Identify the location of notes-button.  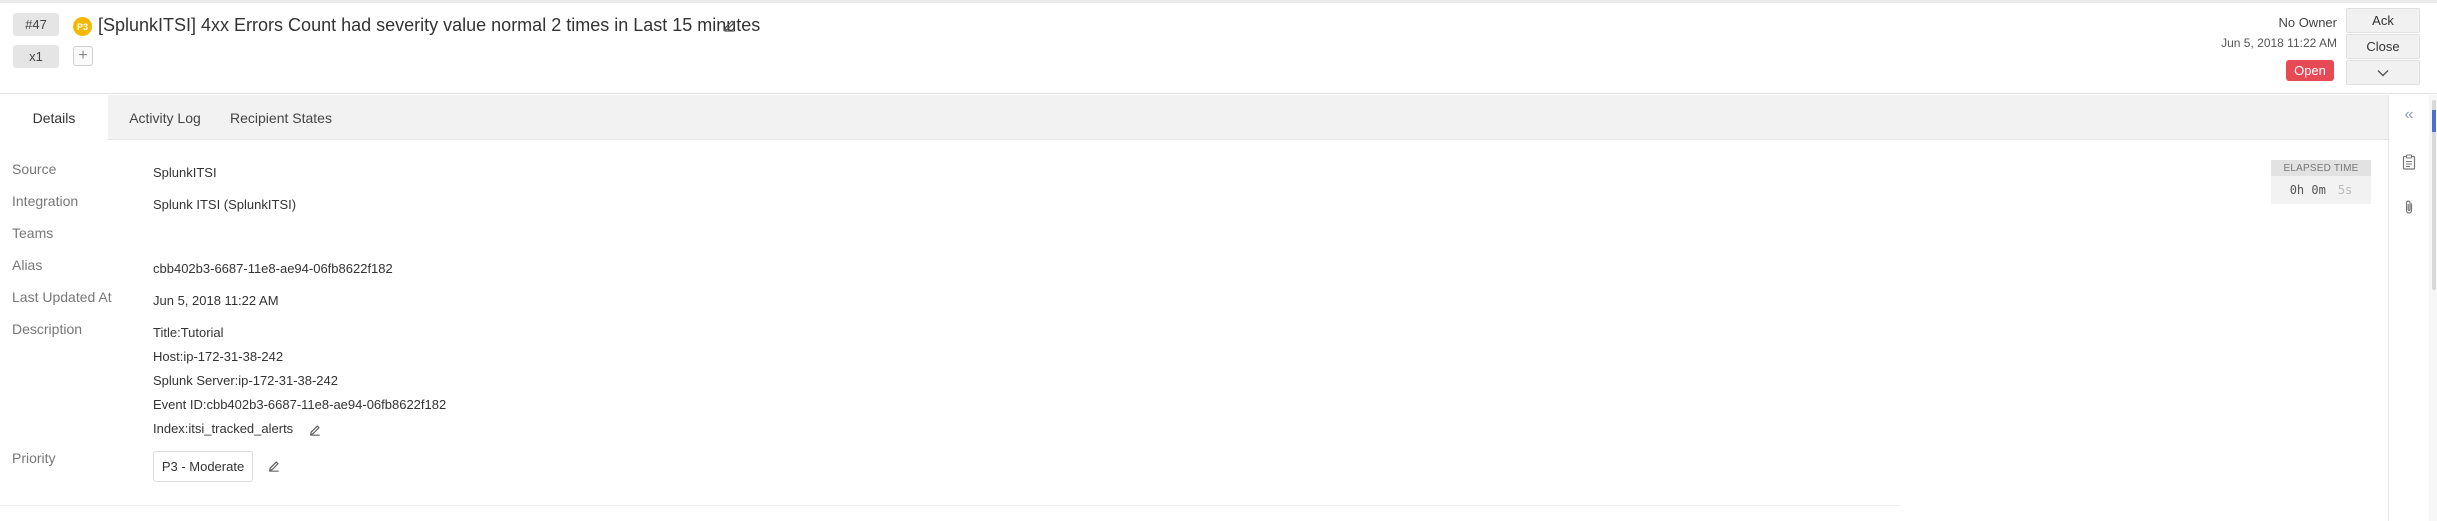
(2409, 162).